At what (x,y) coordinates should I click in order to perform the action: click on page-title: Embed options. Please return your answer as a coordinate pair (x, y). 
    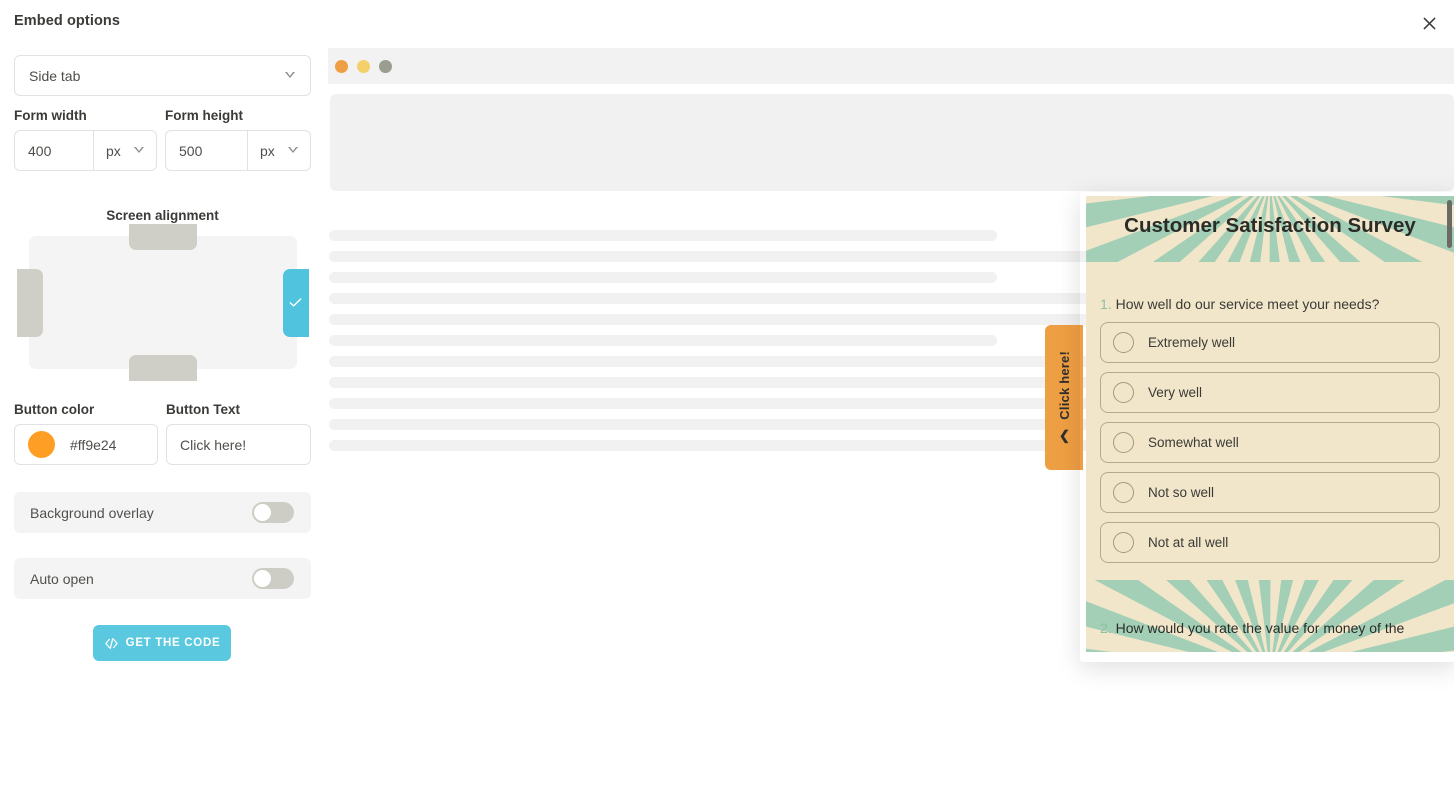
    Looking at the image, I should click on (67, 21).